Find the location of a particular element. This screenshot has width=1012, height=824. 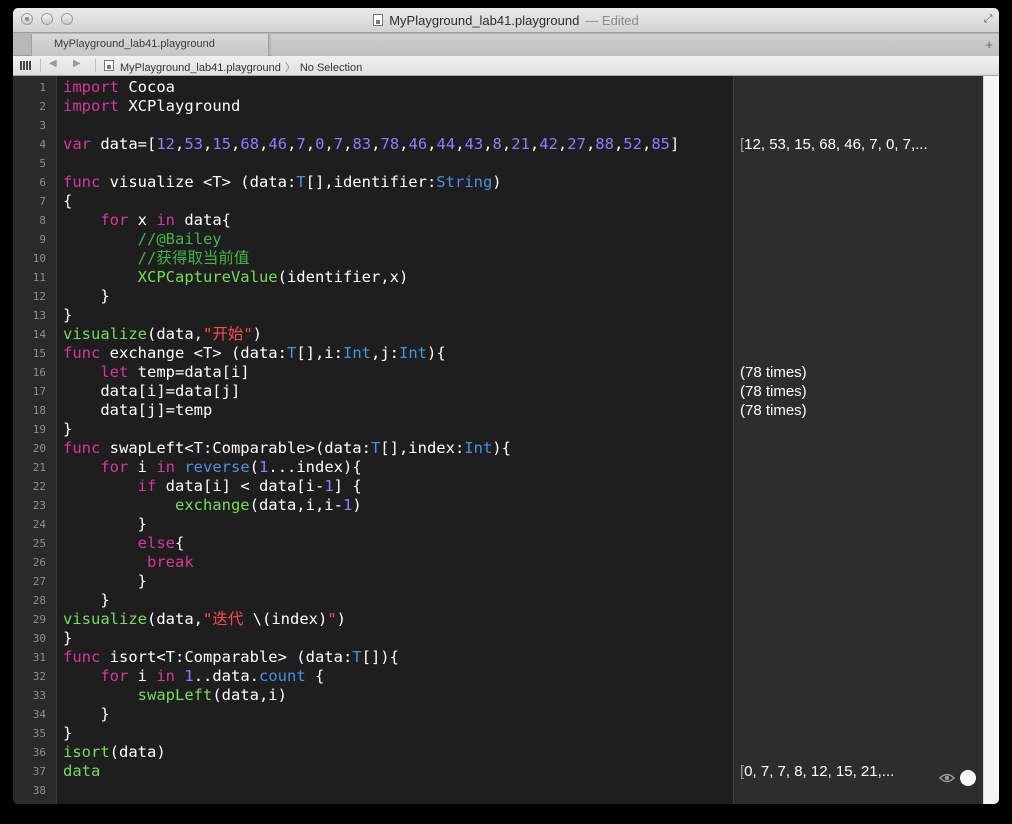

code-line: func isort<T:Comparable> (data:T[]){ is located at coordinates (231, 657).